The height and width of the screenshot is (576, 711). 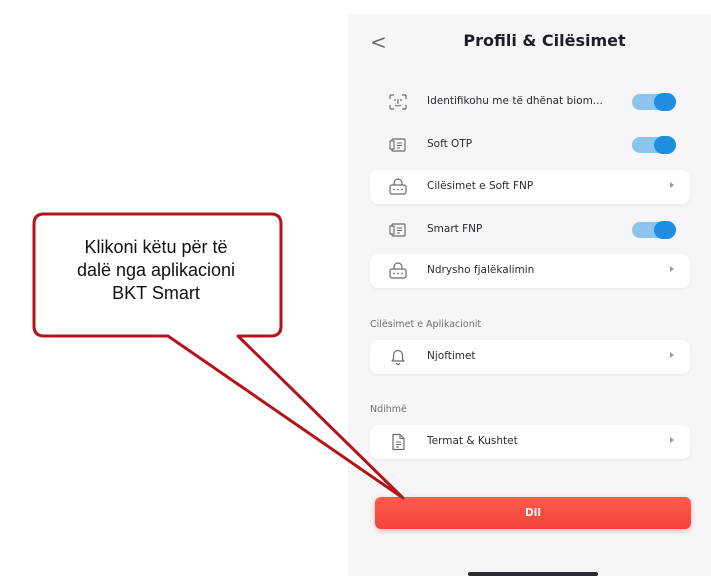 I want to click on settings-row-smart-fnp: Smart FNP, so click(x=530, y=230).